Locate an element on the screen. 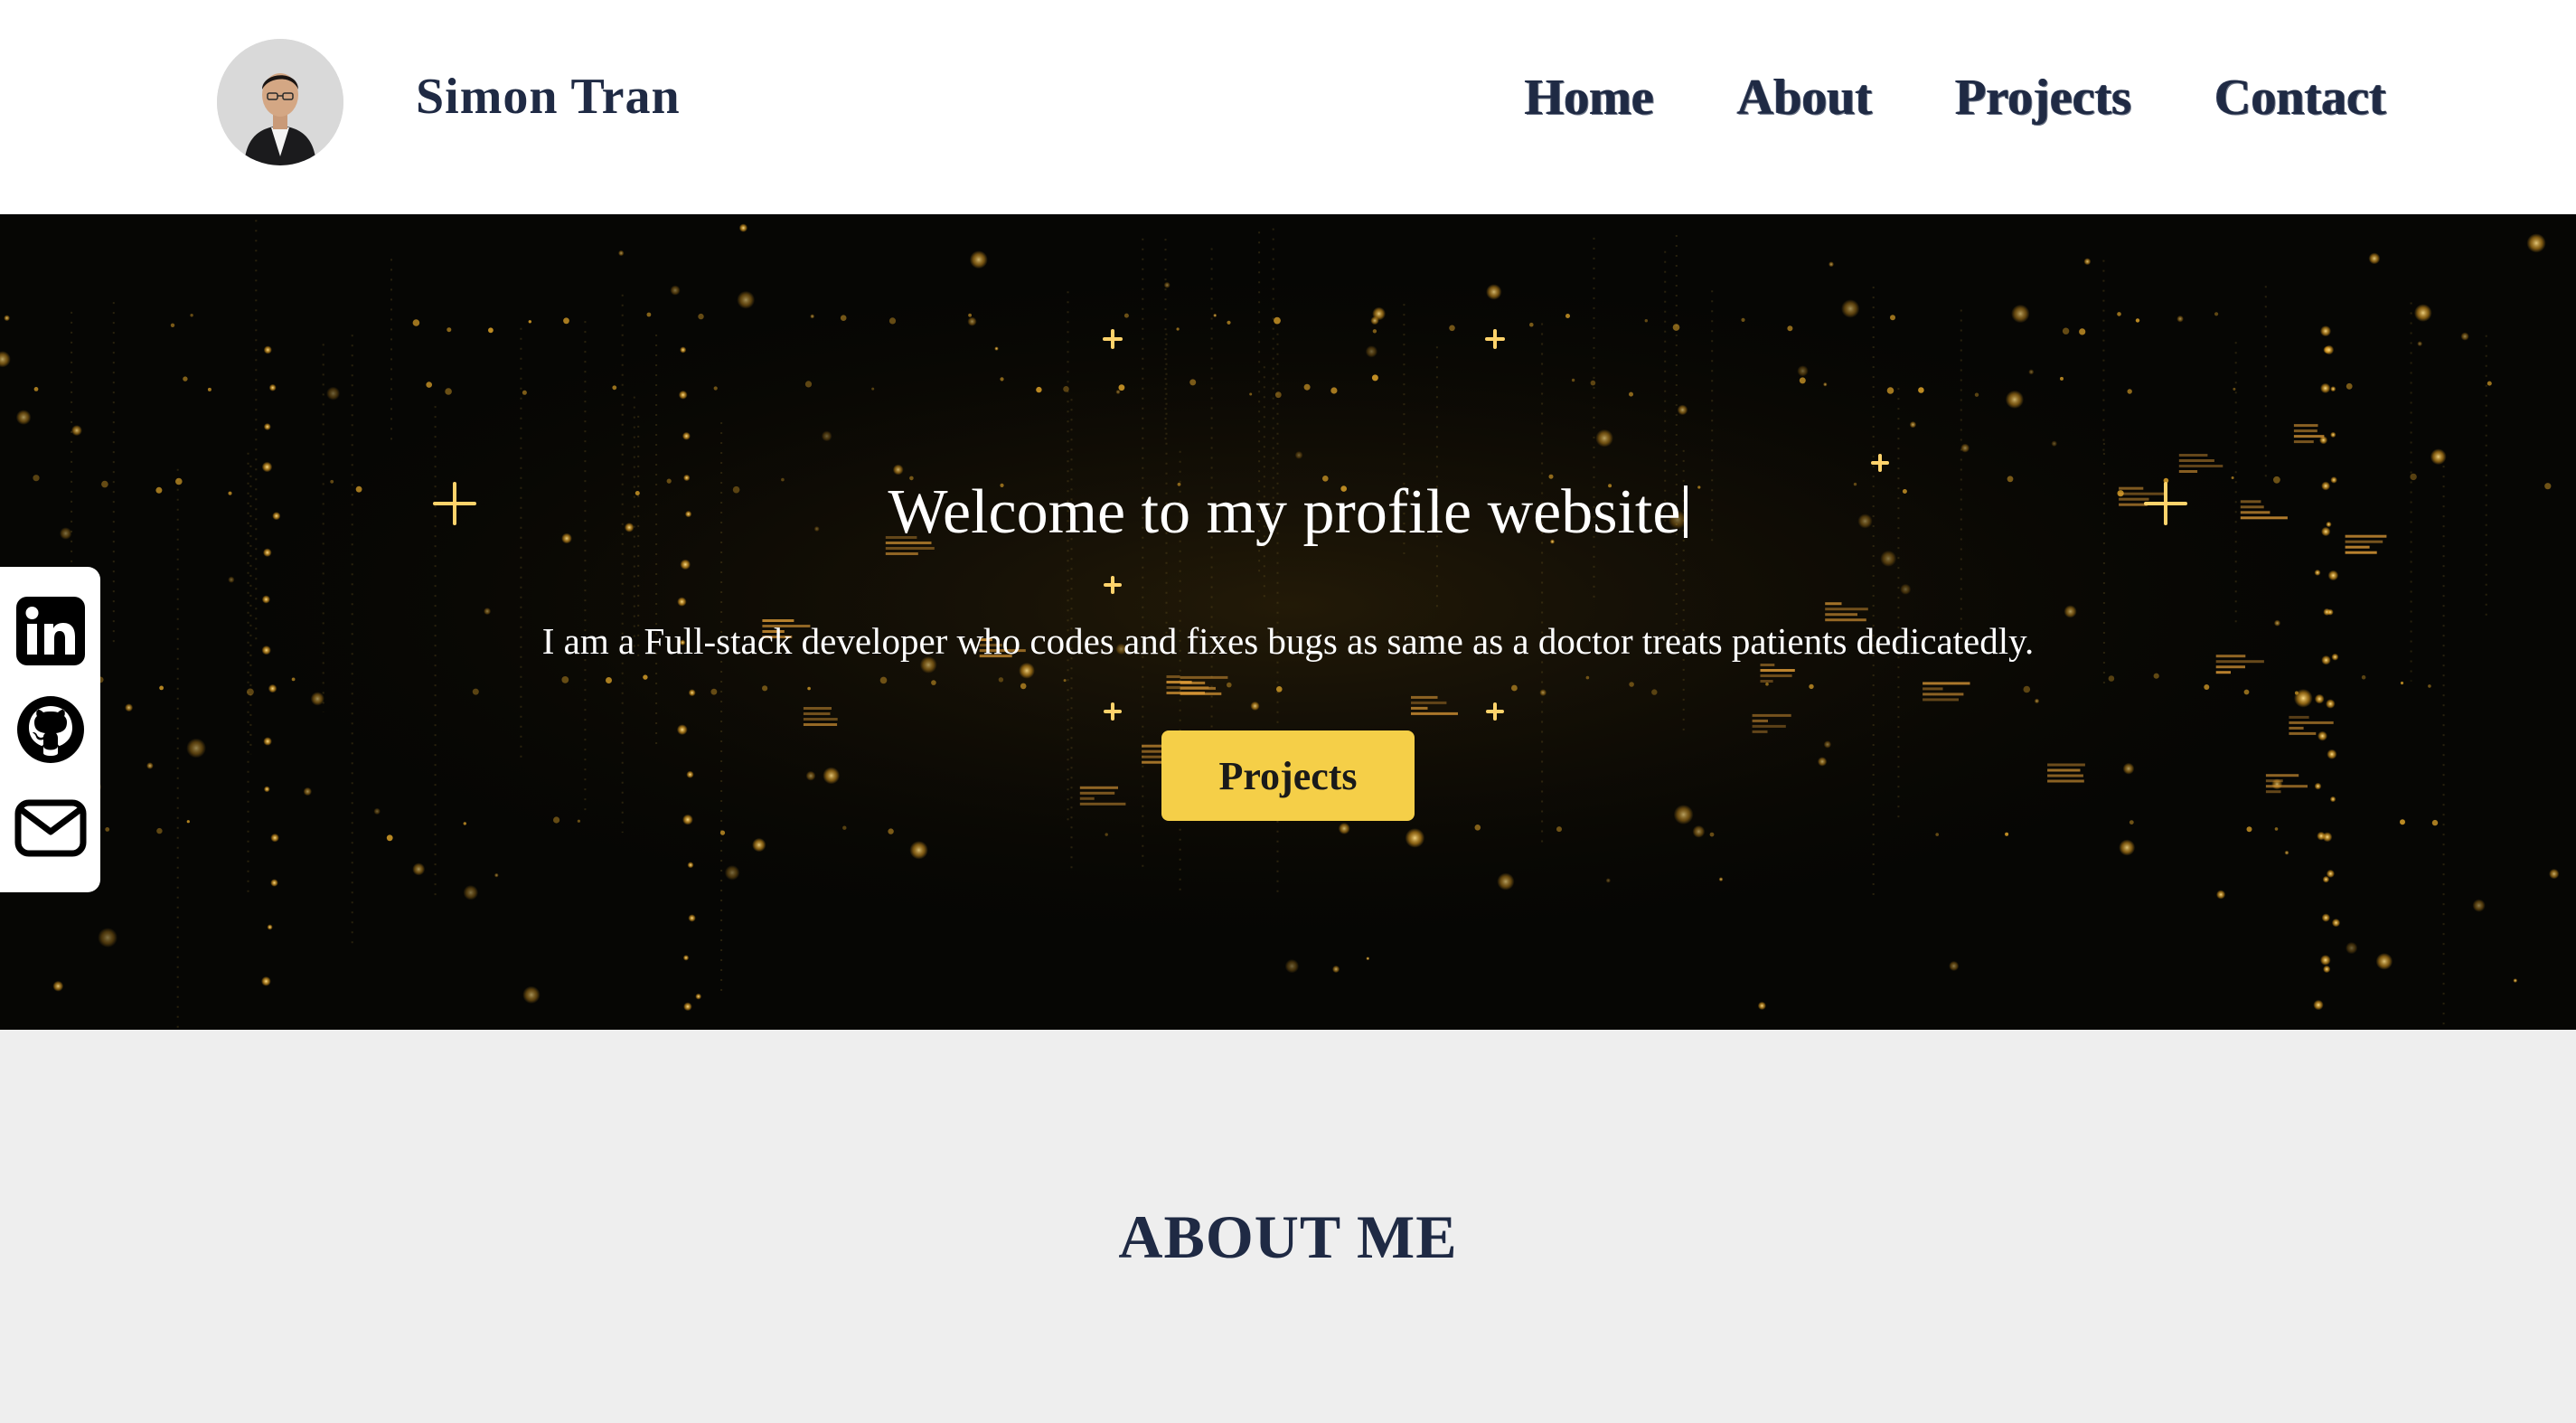  hero-title: Welcome to my profile website is located at coordinates (1288, 512).